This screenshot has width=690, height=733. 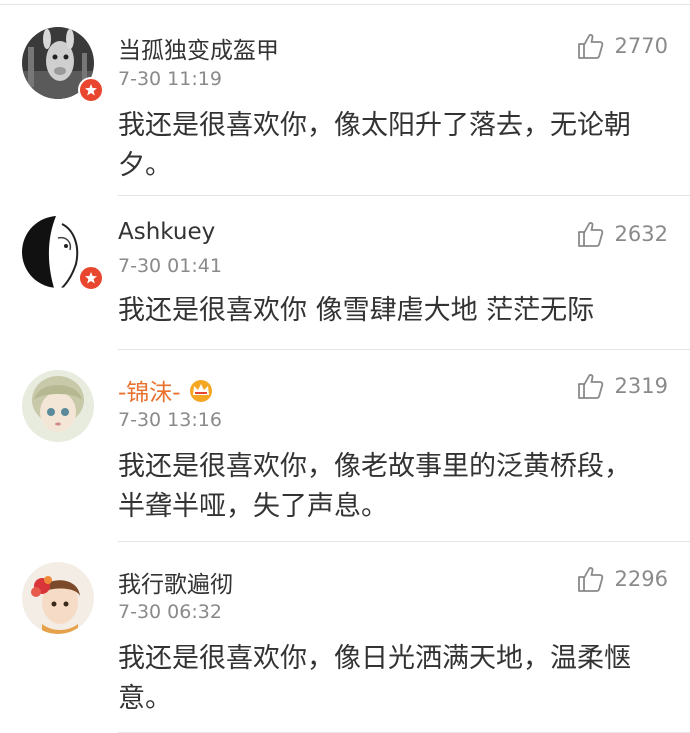 What do you see at coordinates (175, 582) in the screenshot?
I see `username: 我行歌遍彻` at bounding box center [175, 582].